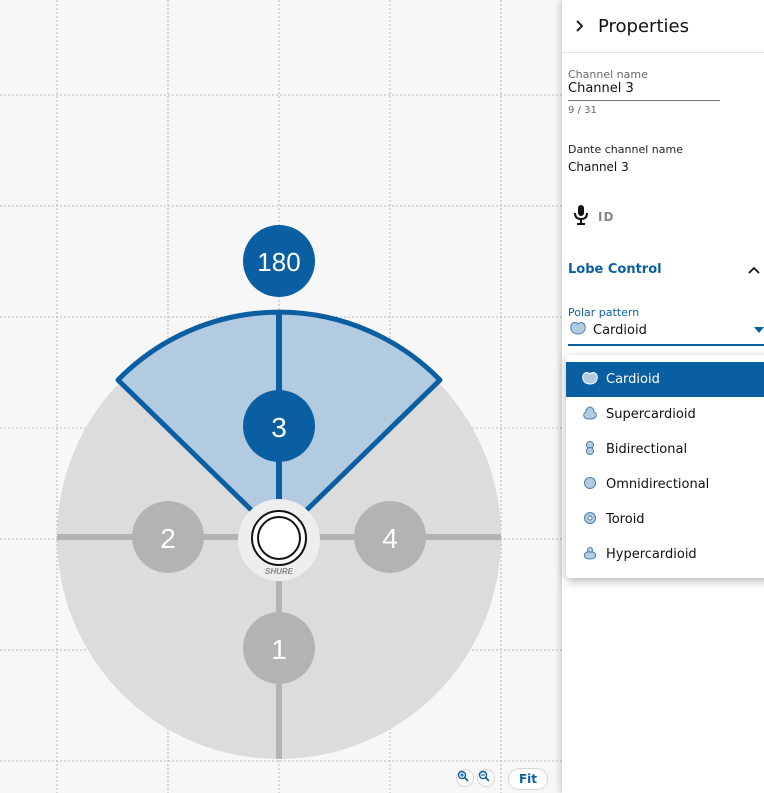 The width and height of the screenshot is (764, 793). Describe the element at coordinates (606, 217) in the screenshot. I see `id-label: ID` at that location.